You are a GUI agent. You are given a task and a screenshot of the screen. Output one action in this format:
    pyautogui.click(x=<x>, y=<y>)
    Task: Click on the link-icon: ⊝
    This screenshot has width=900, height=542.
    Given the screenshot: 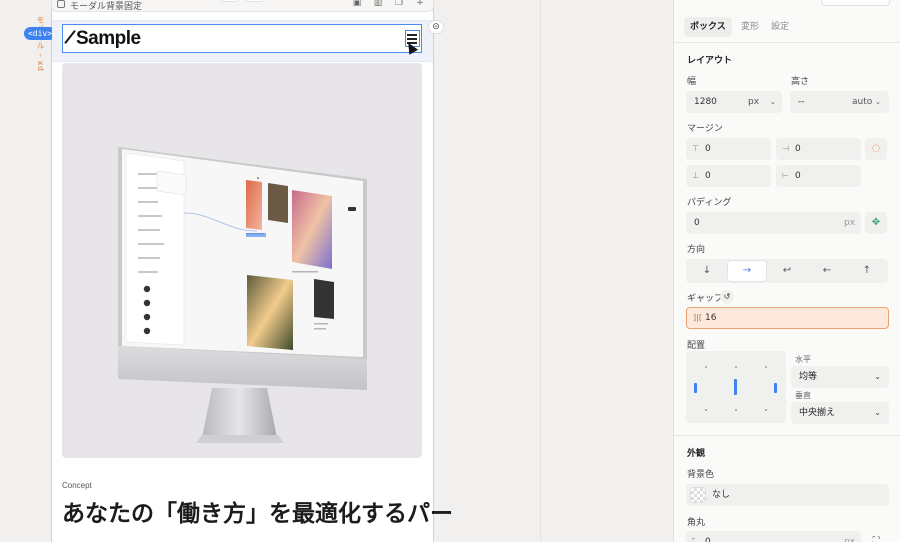 What is the action you would take?
    pyautogui.click(x=436, y=27)
    